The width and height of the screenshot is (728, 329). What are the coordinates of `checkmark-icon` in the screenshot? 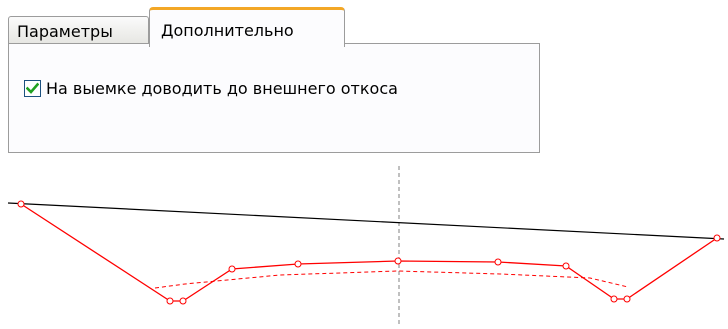 It's located at (32, 88).